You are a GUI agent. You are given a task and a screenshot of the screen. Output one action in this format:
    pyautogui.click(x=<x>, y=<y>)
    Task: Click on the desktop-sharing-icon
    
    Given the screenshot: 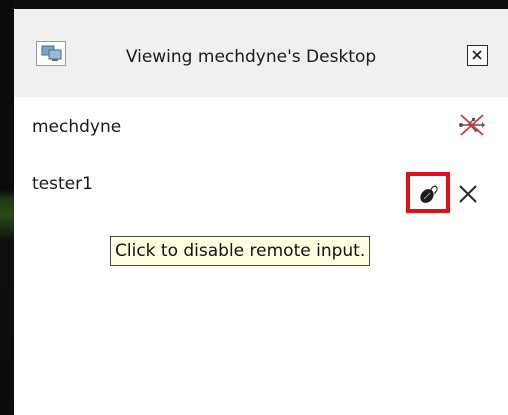 What is the action you would take?
    pyautogui.click(x=51, y=53)
    